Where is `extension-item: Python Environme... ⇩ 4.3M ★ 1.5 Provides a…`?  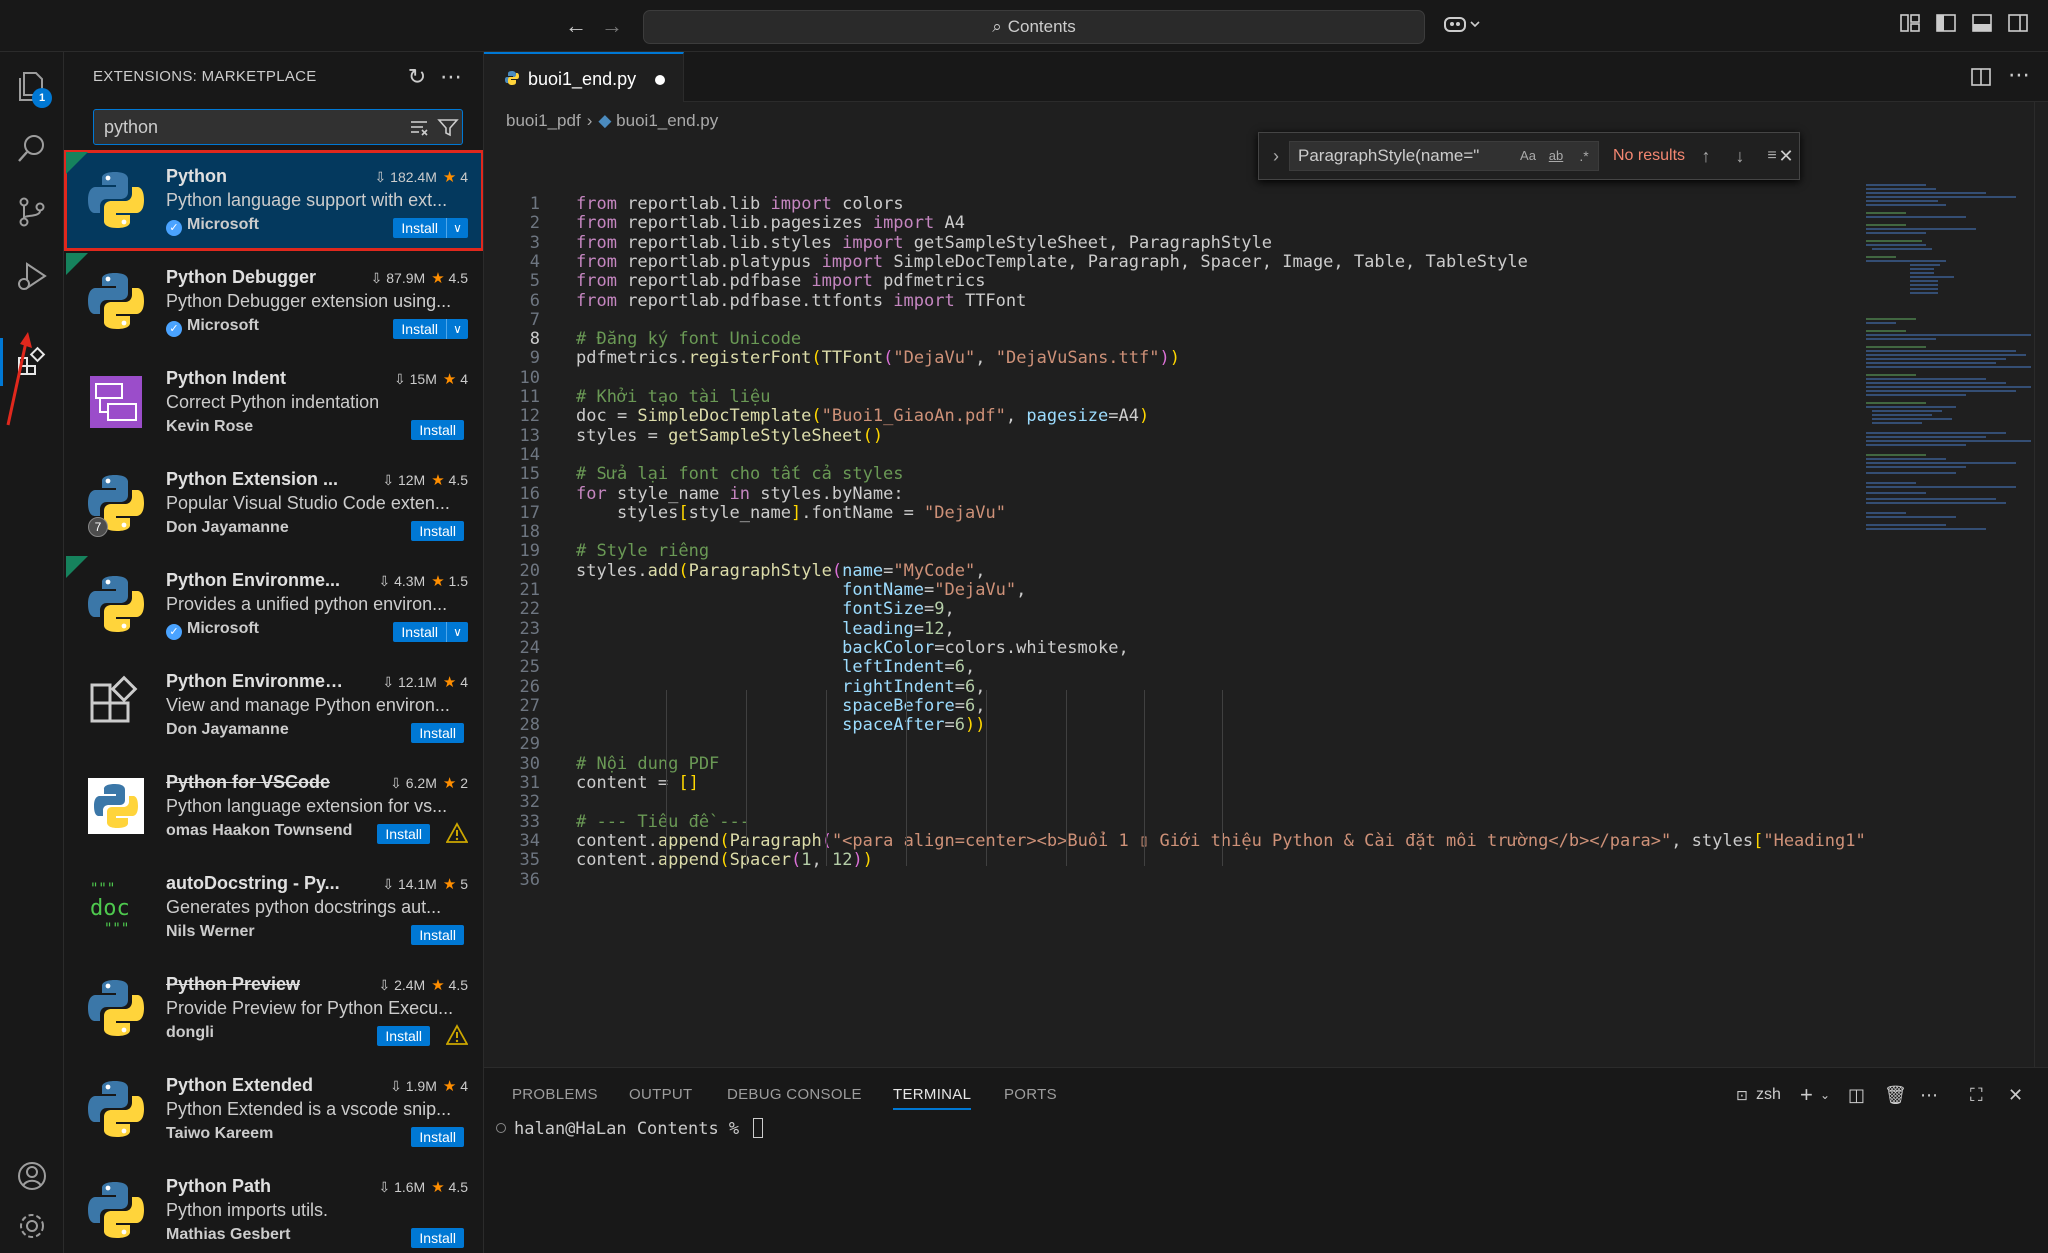
extension-item: Python Environme... ⇩ 4.3M ★ 1.5 Provides a… is located at coordinates (273, 604).